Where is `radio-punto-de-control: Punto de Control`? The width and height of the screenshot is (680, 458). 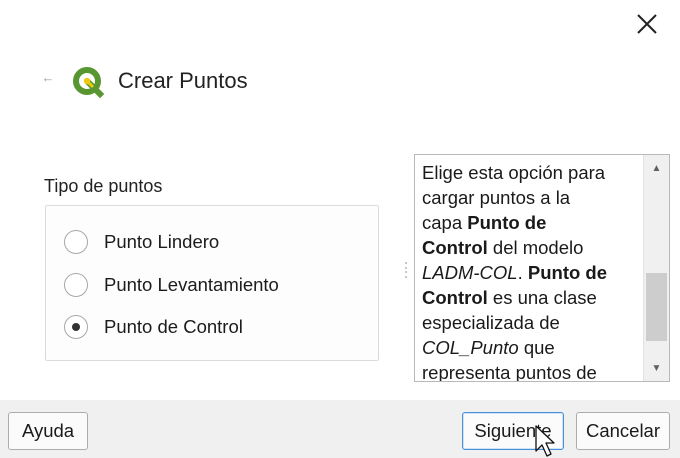 radio-punto-de-control: Punto de Control is located at coordinates (153, 327).